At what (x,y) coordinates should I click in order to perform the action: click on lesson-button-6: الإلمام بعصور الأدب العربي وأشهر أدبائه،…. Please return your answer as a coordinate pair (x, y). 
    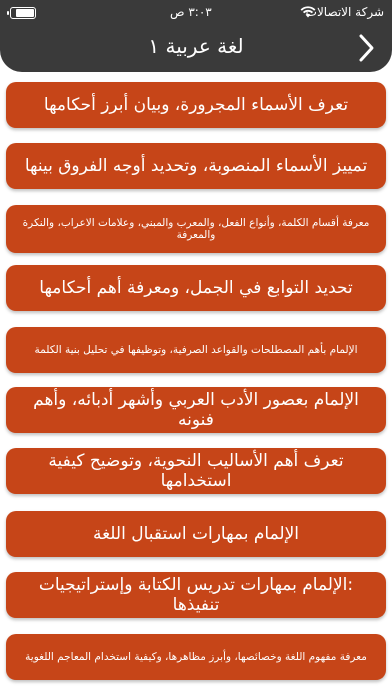
    Looking at the image, I should click on (196, 410).